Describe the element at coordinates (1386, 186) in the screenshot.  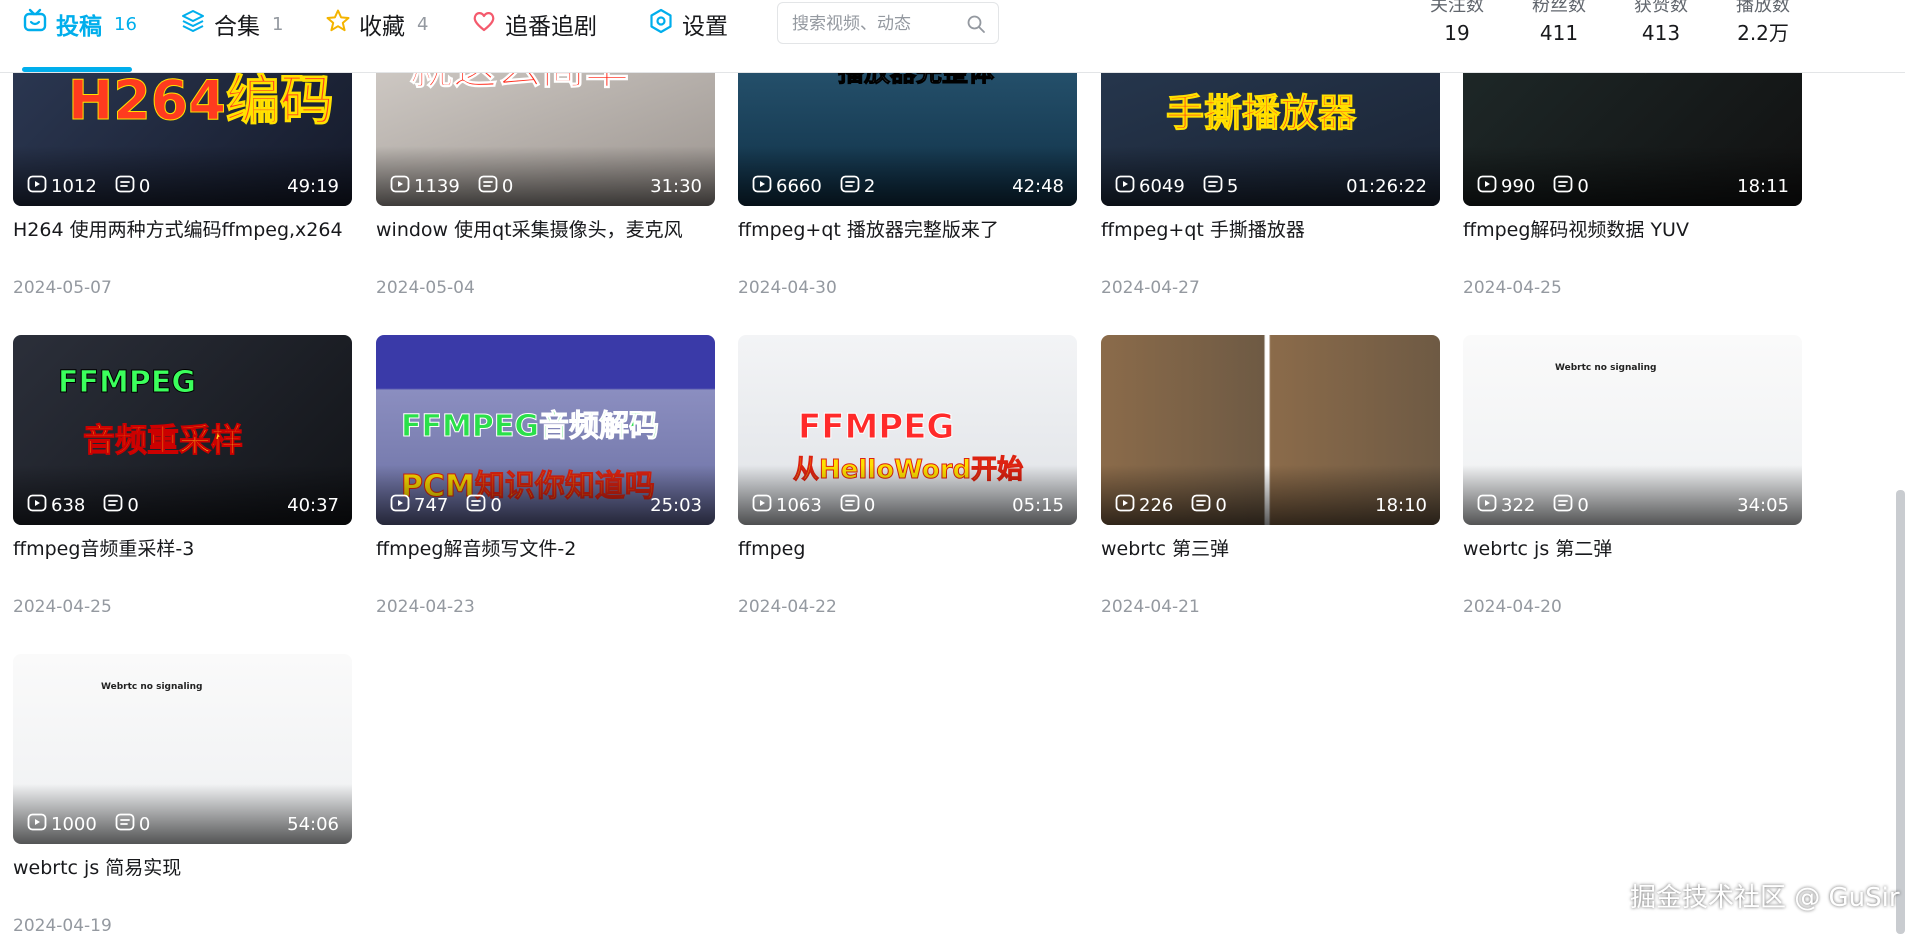
I see `video-duration: 01:26:22` at that location.